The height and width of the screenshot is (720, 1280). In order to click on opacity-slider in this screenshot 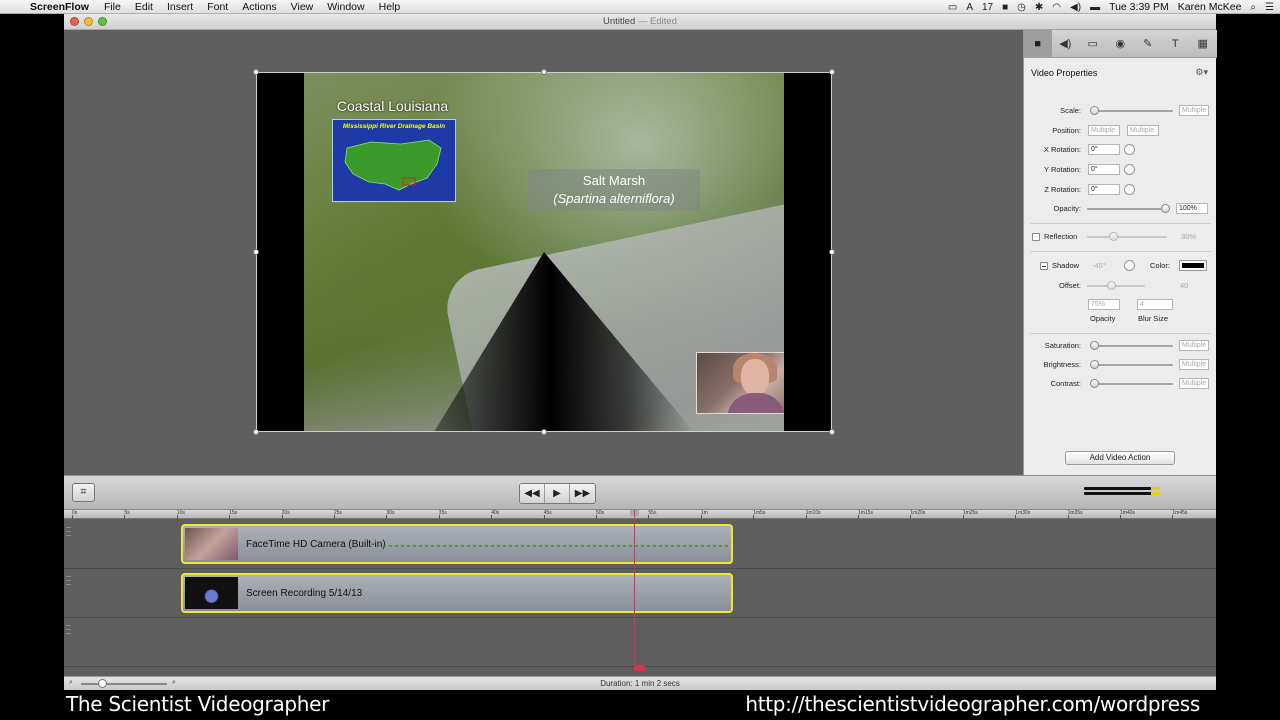, I will do `click(1128, 208)`.